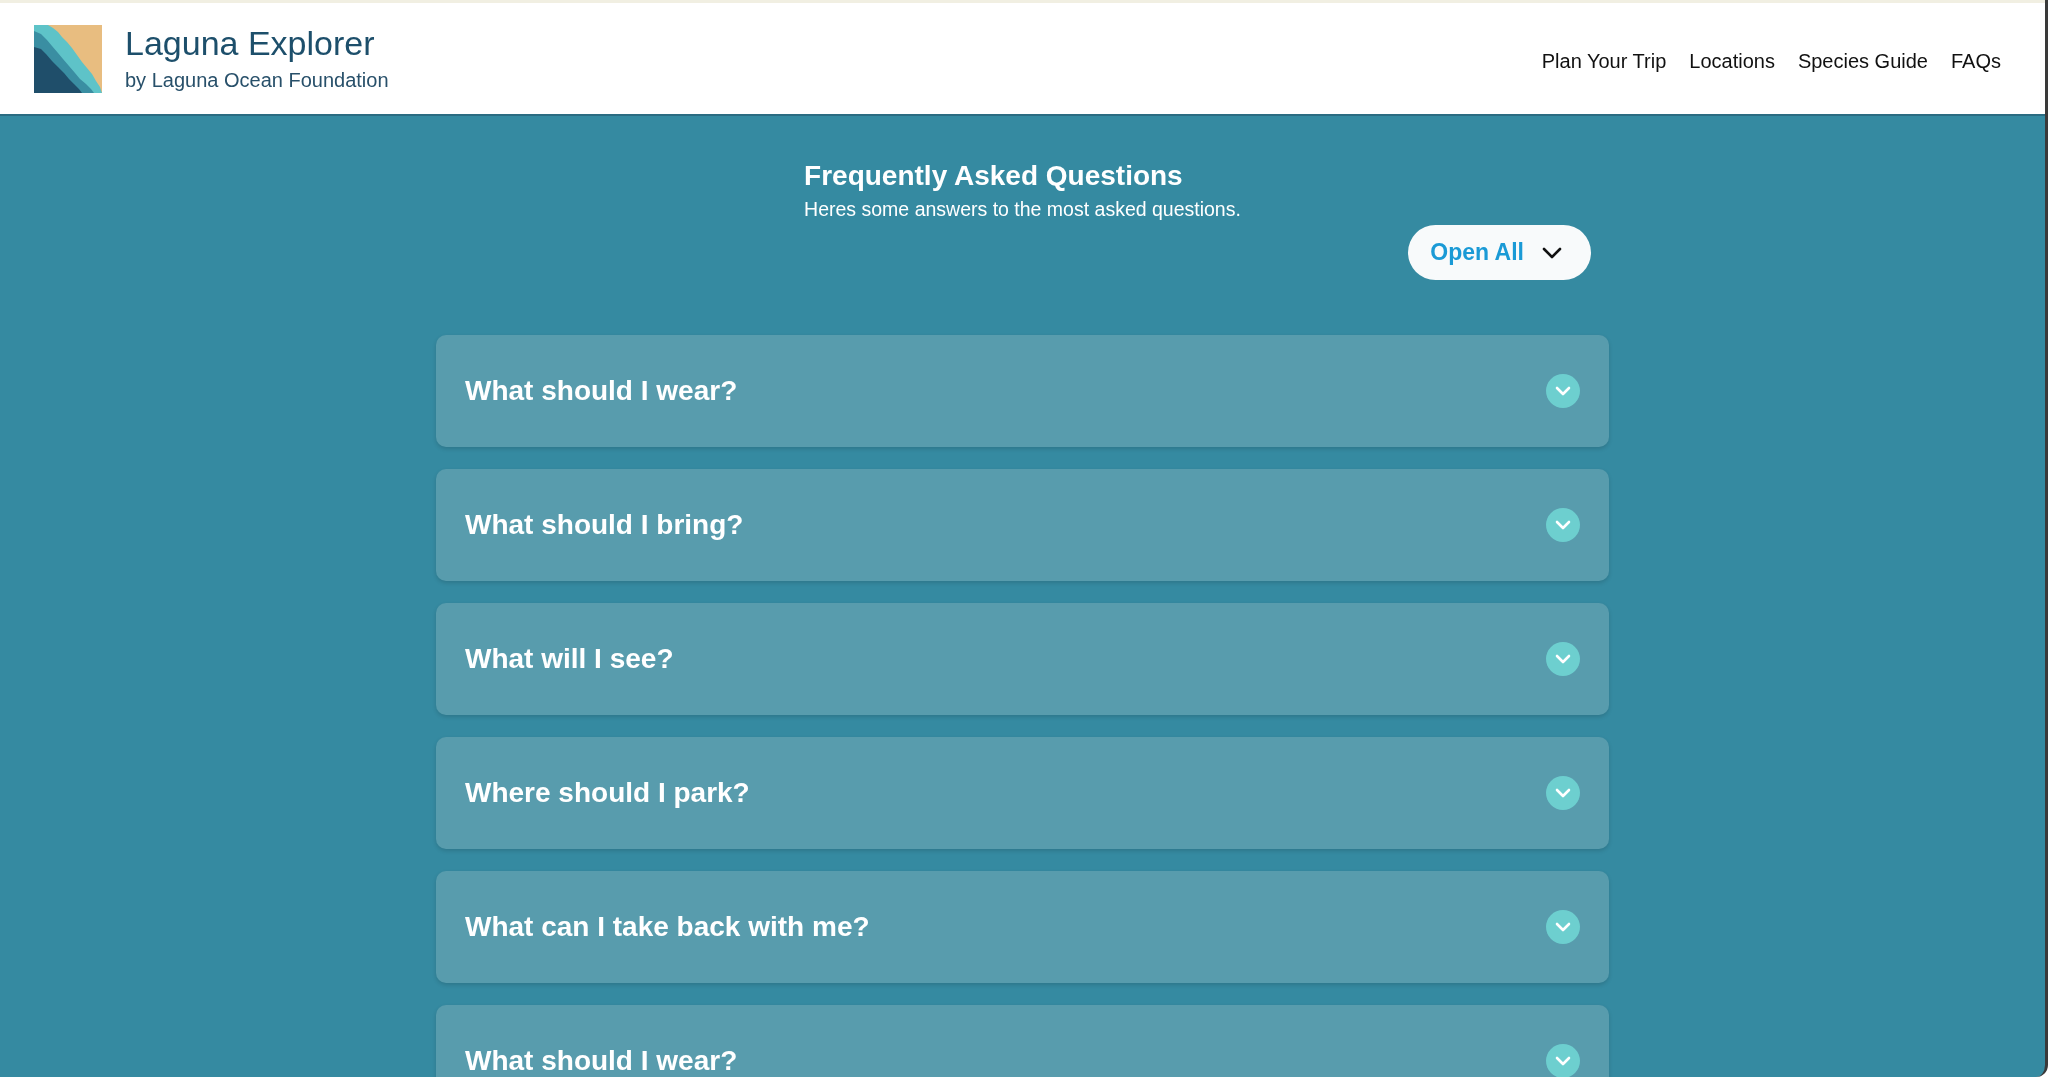 This screenshot has height=1077, width=2048. I want to click on page-heading: Frequently Asked Questions, so click(993, 176).